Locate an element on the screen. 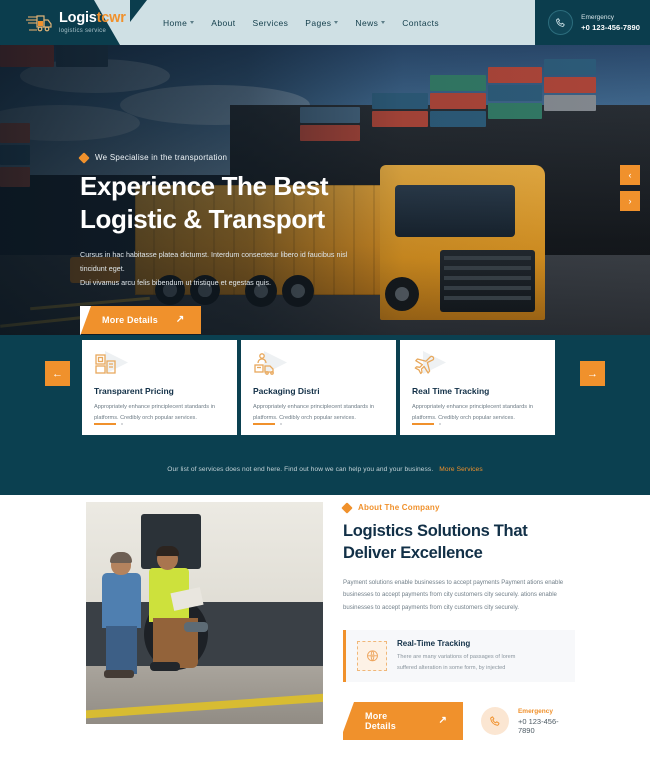 This screenshot has width=650, height=765. globe-tracking-icon is located at coordinates (372, 656).